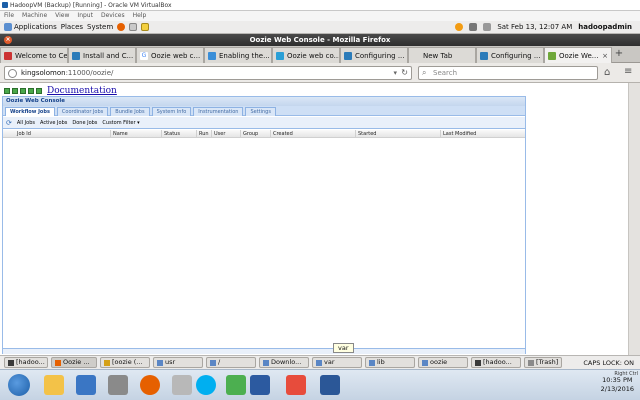 The height and width of the screenshot is (400, 640). I want to click on notes-launcher, so click(145, 27).